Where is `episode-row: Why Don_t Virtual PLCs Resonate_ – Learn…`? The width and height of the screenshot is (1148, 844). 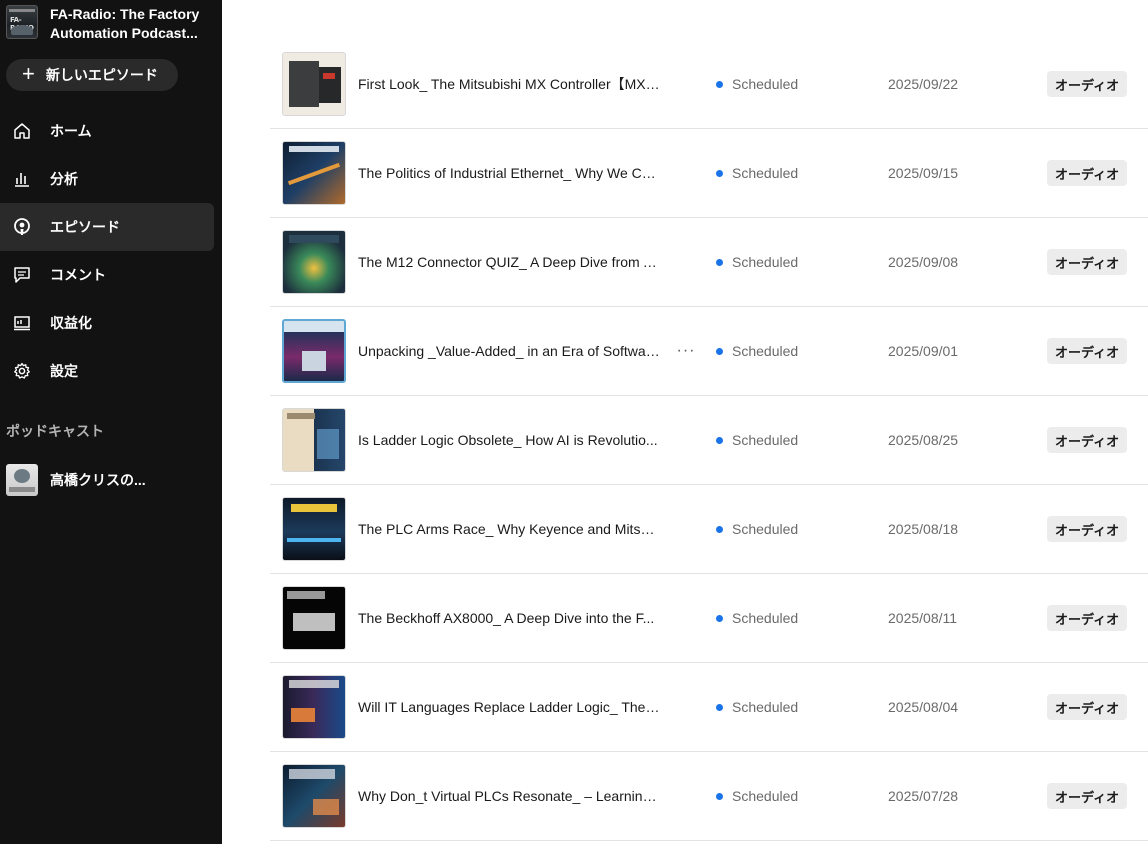
episode-row: Why Don_t Virtual PLCs Resonate_ – Learn… is located at coordinates (709, 796).